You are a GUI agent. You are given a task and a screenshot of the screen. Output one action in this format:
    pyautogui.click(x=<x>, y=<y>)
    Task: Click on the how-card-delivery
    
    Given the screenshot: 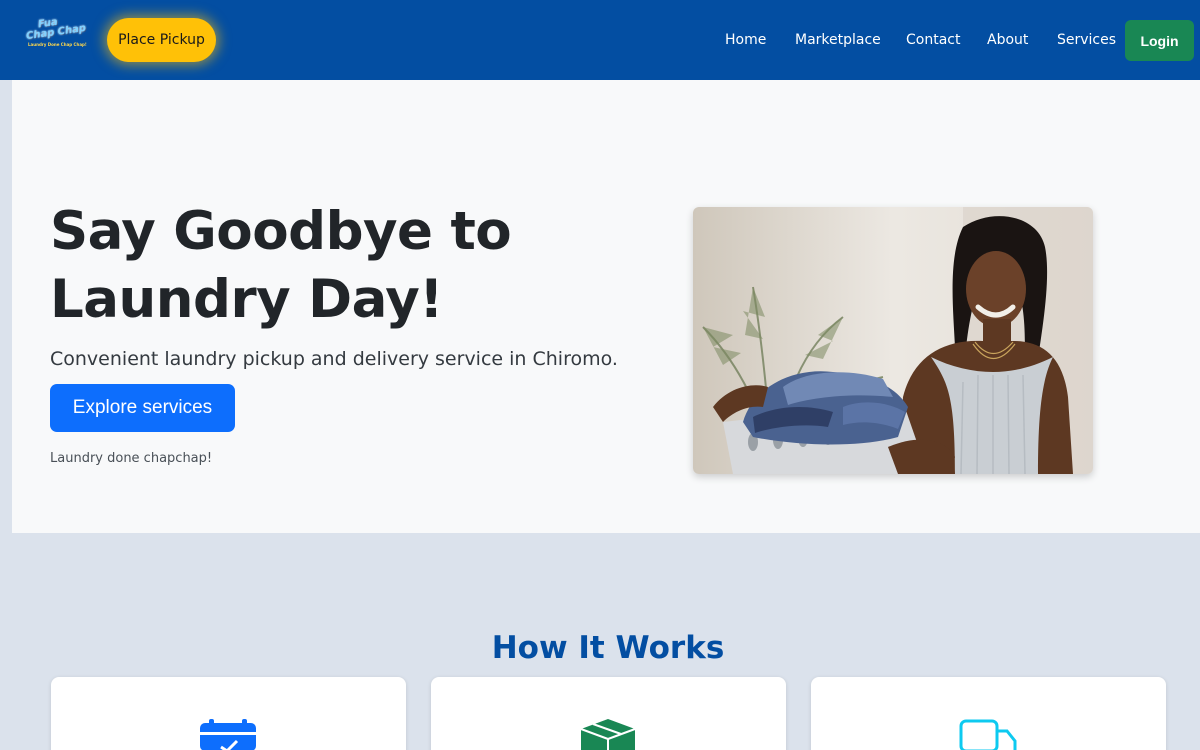 What is the action you would take?
    pyautogui.click(x=988, y=713)
    